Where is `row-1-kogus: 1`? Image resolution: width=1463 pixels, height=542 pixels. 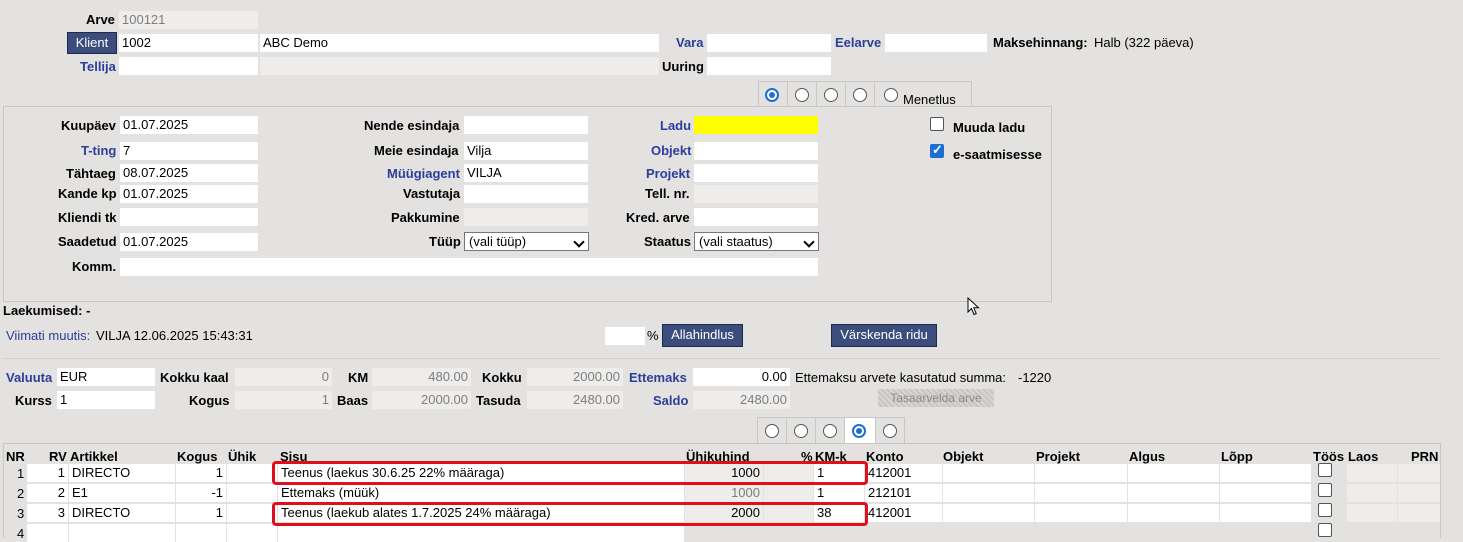
row-1-kogus: 1 is located at coordinates (201, 473).